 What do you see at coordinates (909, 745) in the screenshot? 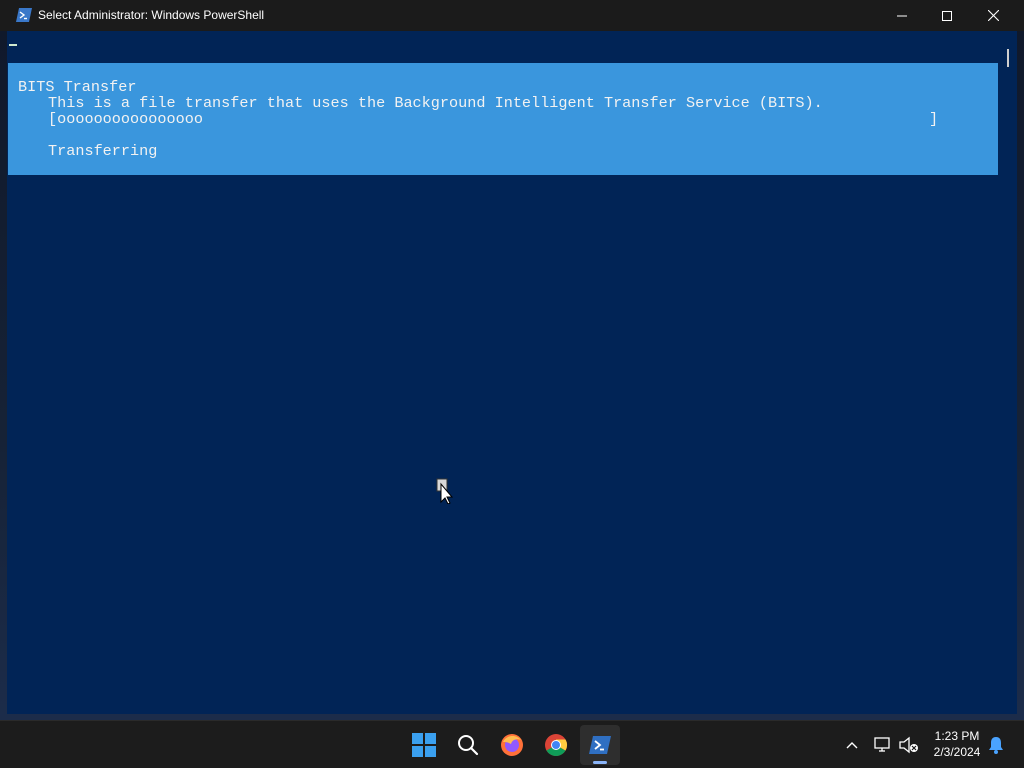
I see `volume-muted-icon` at bounding box center [909, 745].